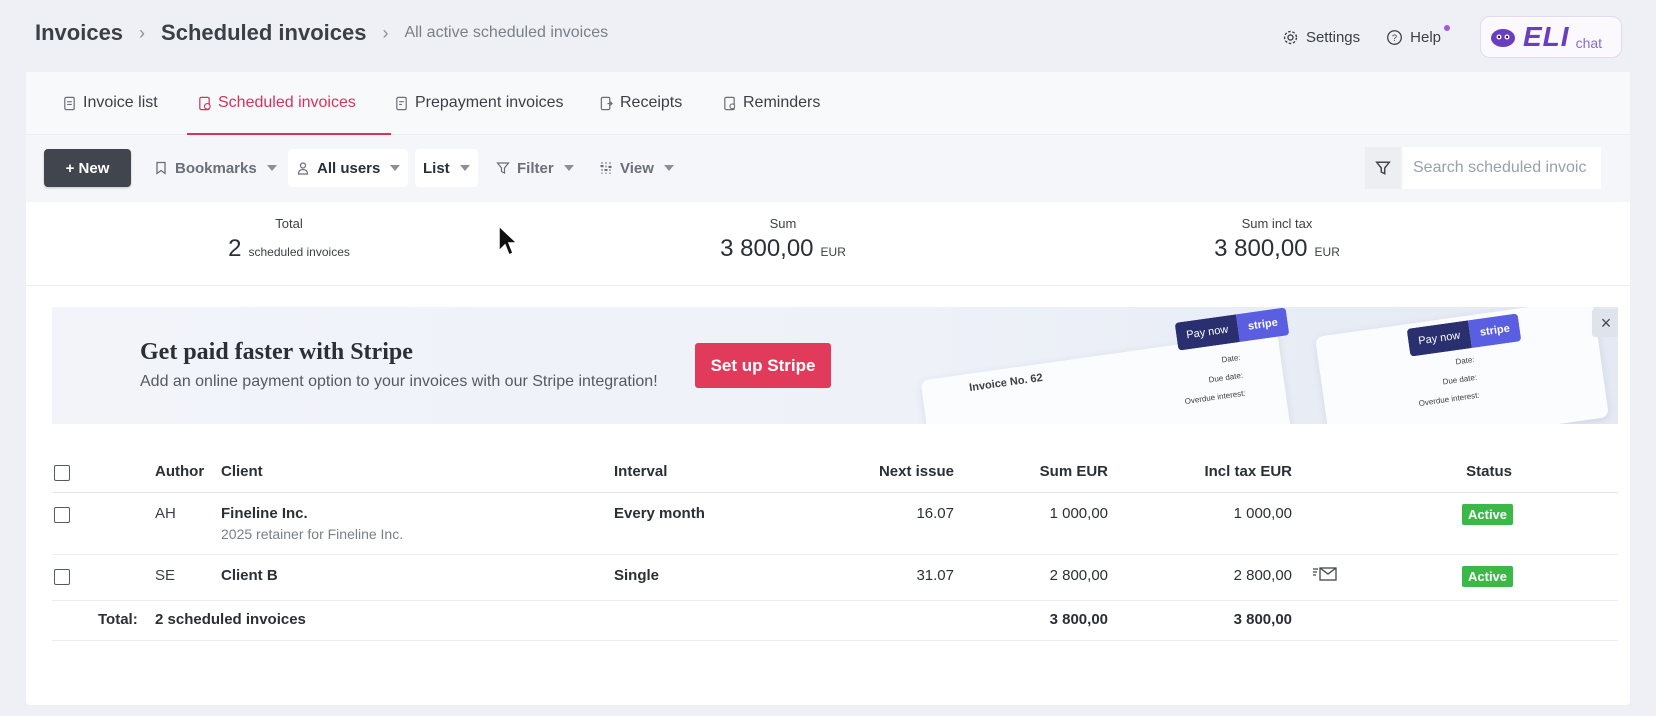 The height and width of the screenshot is (716, 1656). Describe the element at coordinates (289, 239) in the screenshot. I see `summary-total: Total 2 scheduled invoices` at that location.